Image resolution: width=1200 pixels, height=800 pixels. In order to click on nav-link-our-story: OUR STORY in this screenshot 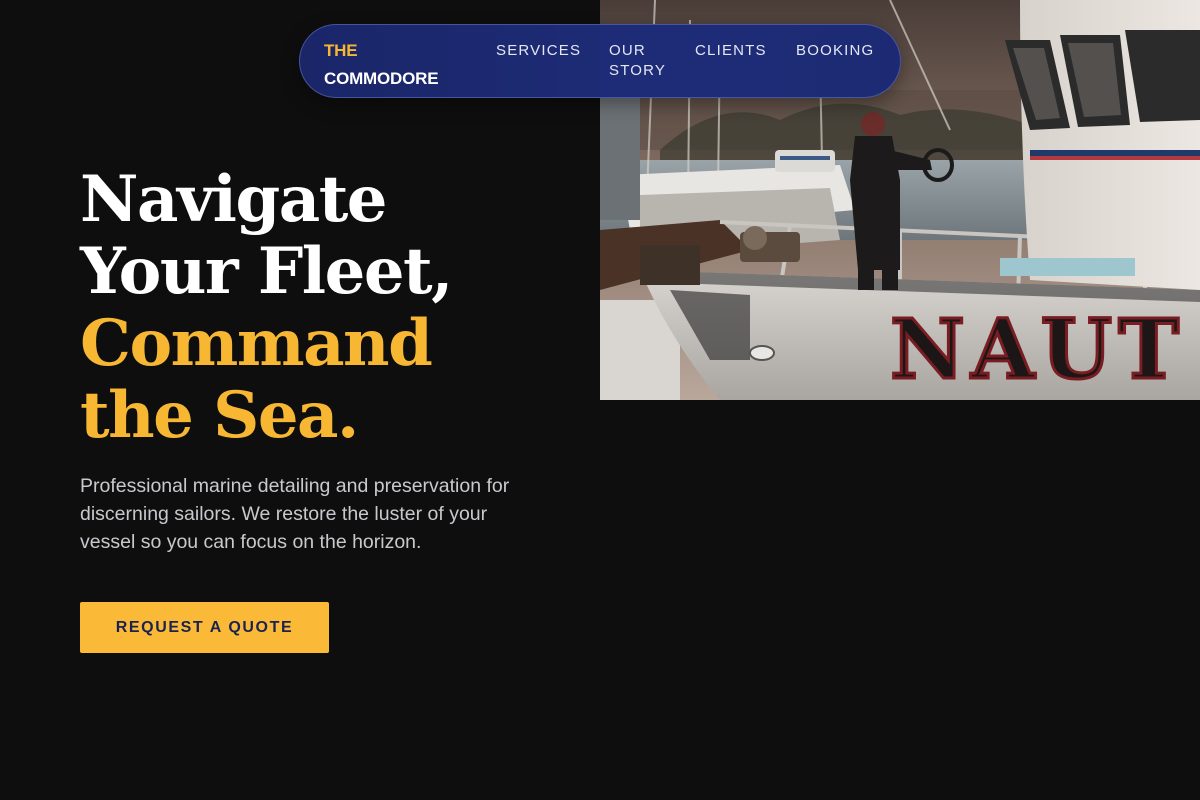, I will do `click(644, 61)`.